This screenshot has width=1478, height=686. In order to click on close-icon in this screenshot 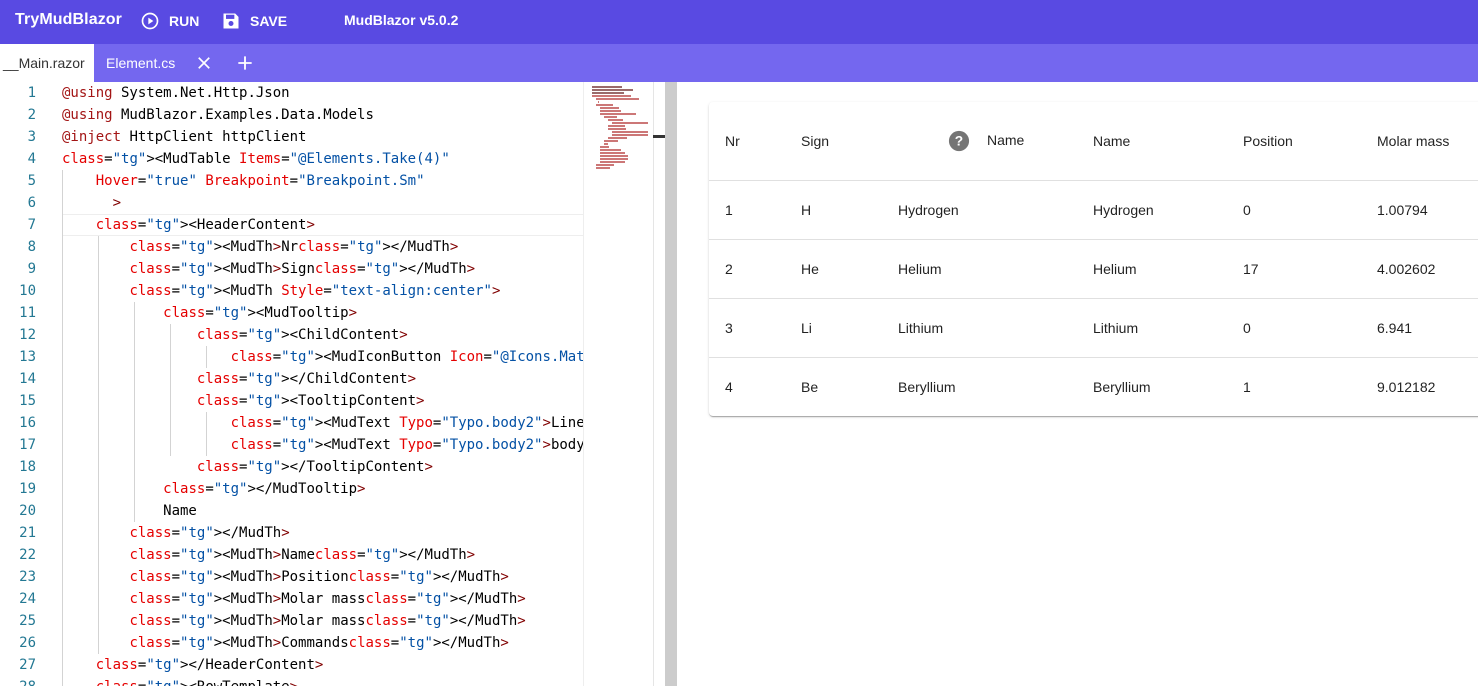, I will do `click(204, 63)`.